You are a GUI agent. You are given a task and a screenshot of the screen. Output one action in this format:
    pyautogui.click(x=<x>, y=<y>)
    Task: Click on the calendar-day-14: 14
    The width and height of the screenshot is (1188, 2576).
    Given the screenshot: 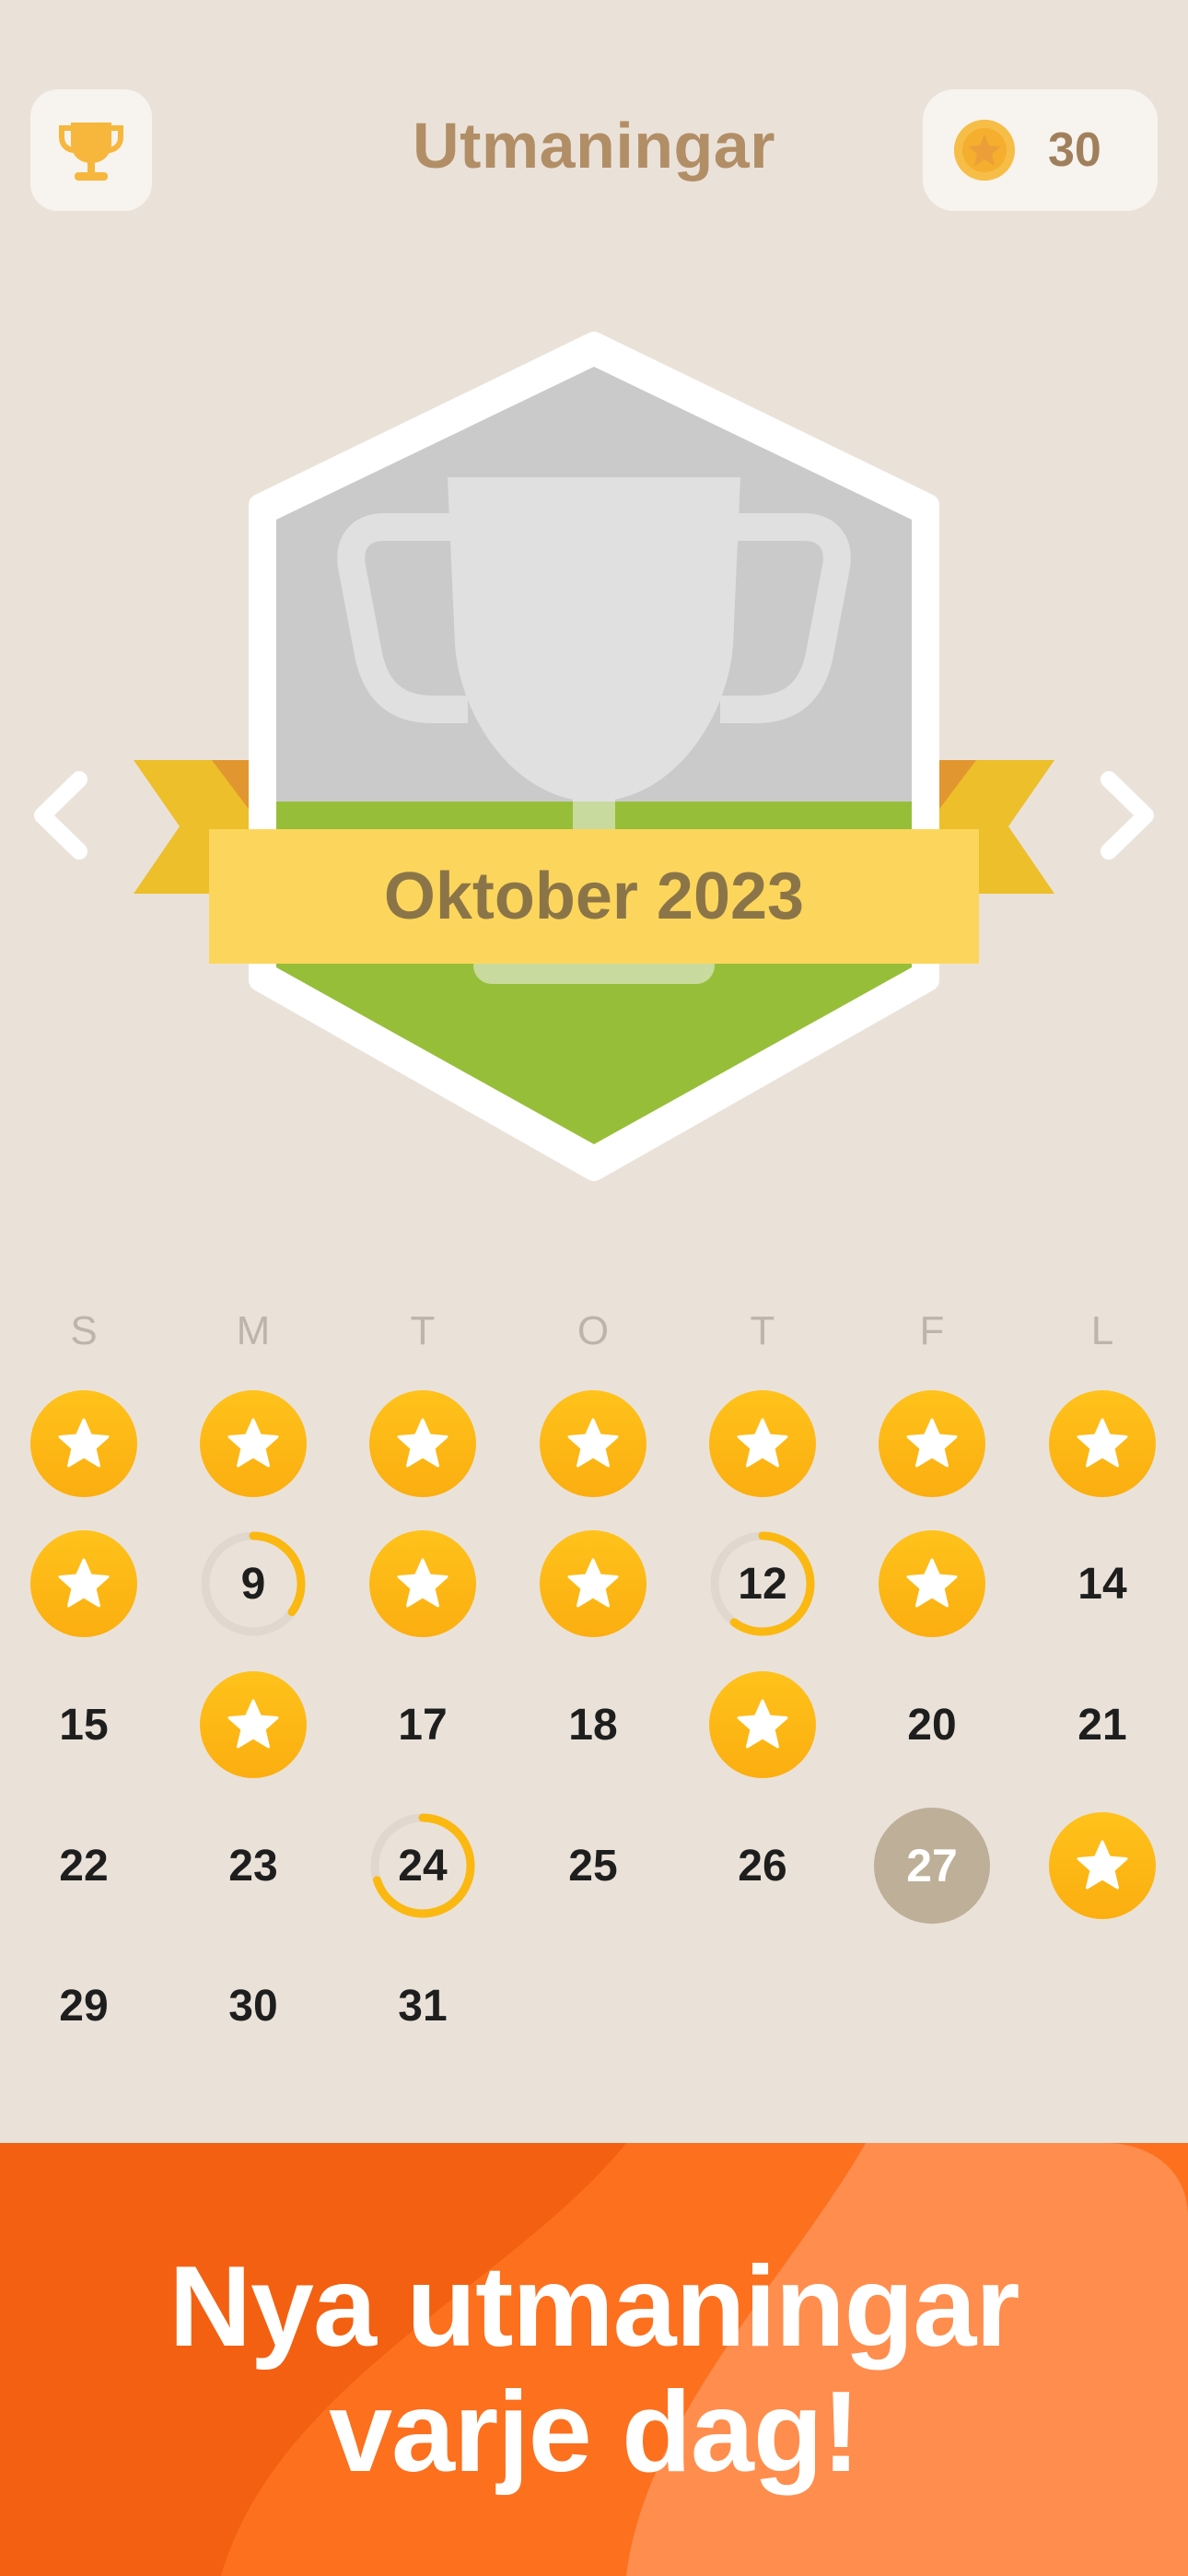 What is the action you would take?
    pyautogui.click(x=1102, y=1583)
    